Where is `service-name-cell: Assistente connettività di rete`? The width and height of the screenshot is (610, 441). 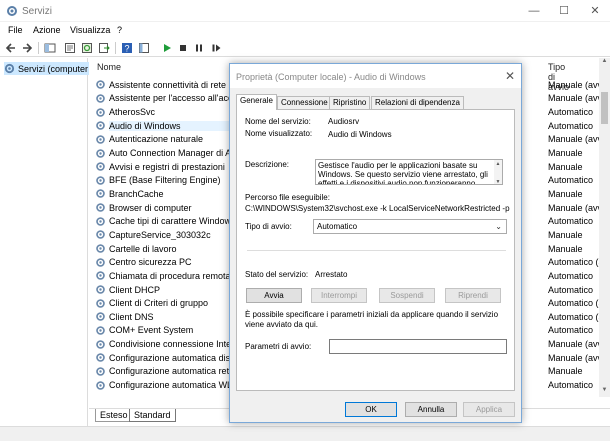 service-name-cell: Assistente connettività di rete is located at coordinates (168, 84).